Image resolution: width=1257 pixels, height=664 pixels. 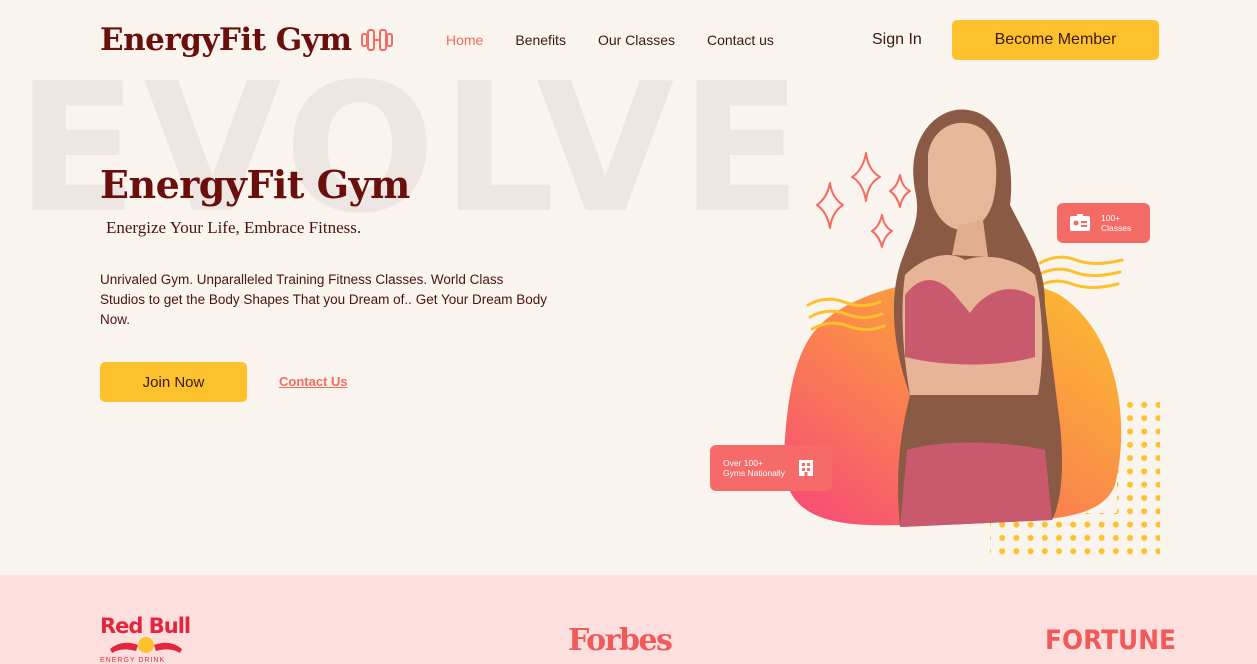 What do you see at coordinates (255, 184) in the screenshot?
I see `hero-title: EnergyFit Gym` at bounding box center [255, 184].